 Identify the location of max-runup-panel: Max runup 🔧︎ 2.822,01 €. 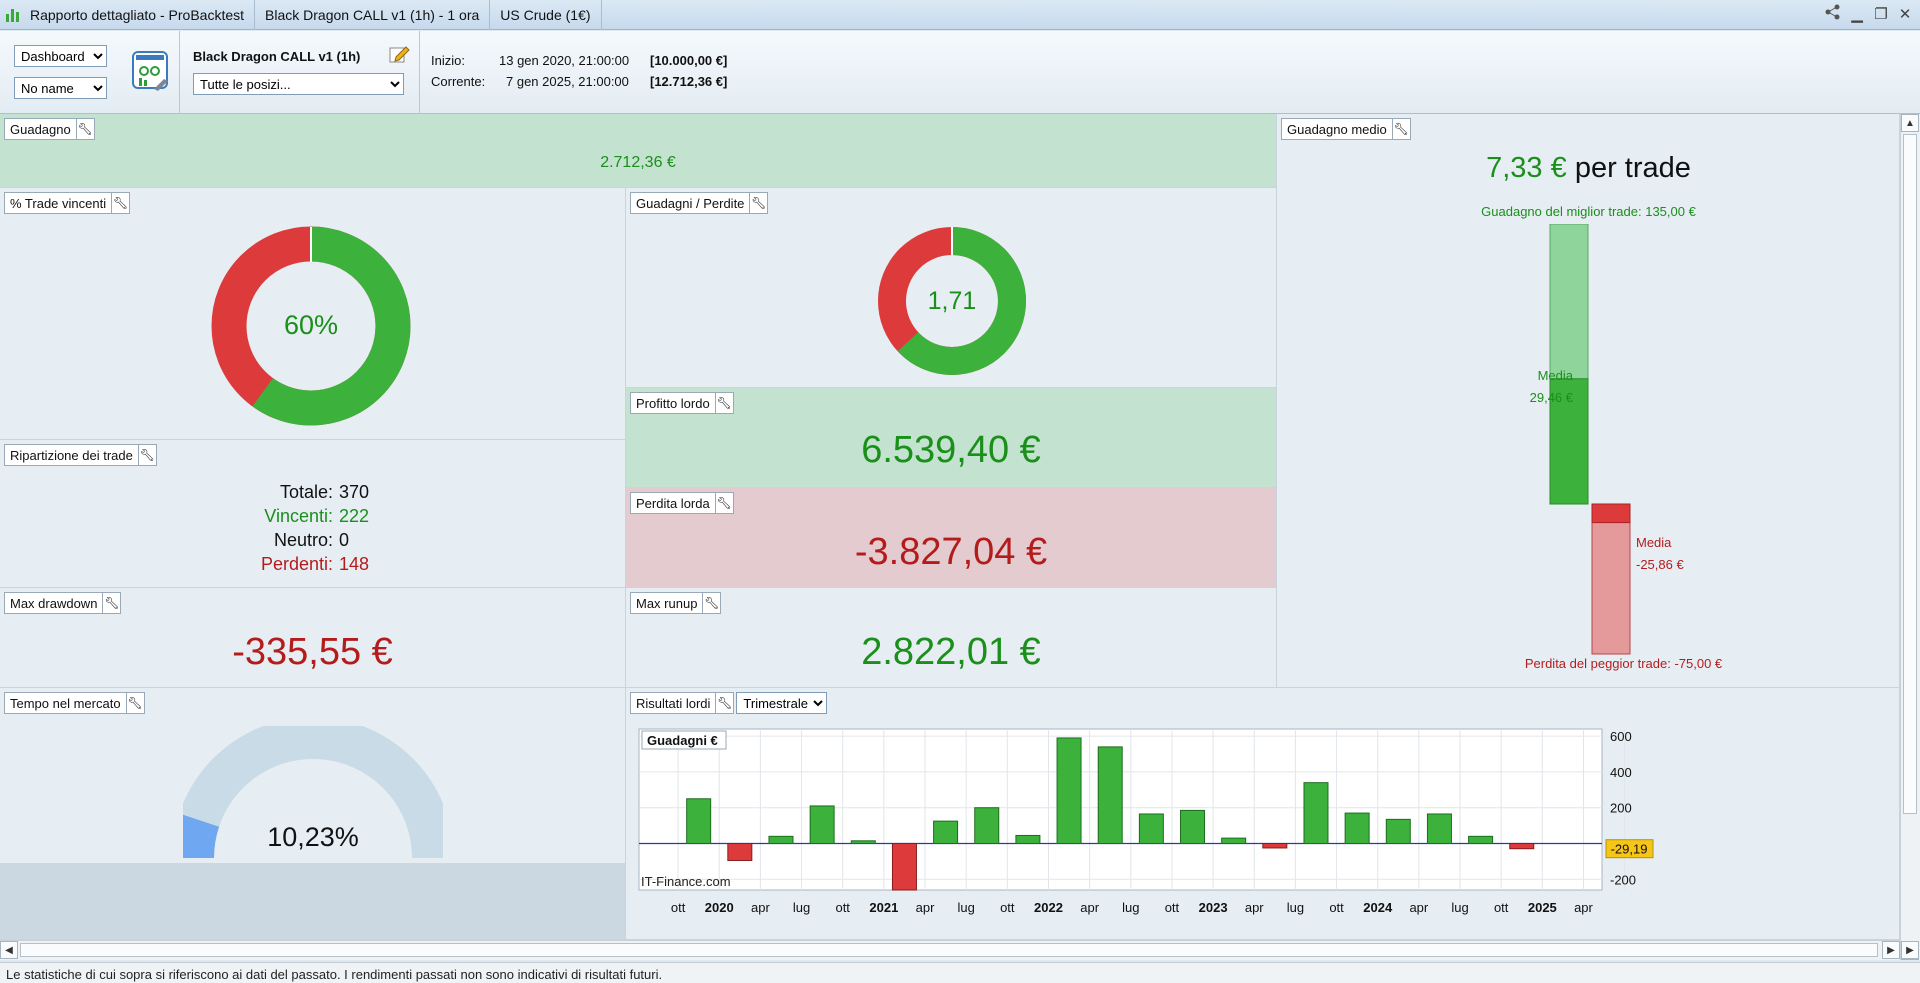
(951, 638).